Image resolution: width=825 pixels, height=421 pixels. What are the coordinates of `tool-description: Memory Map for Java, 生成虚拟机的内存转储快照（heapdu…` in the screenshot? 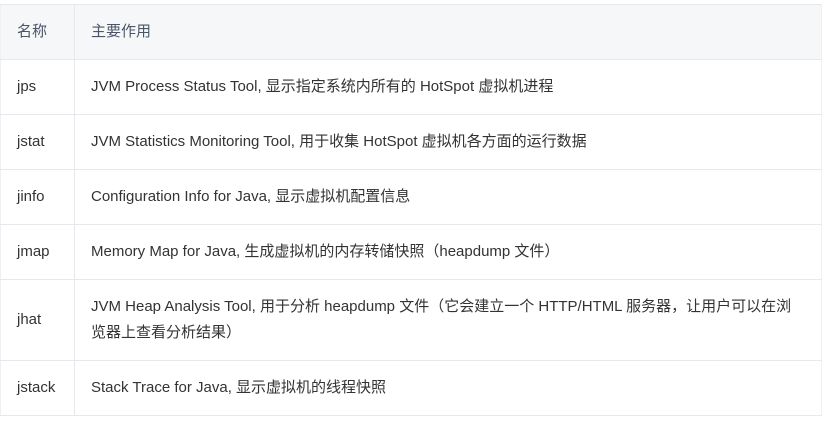 It's located at (448, 252).